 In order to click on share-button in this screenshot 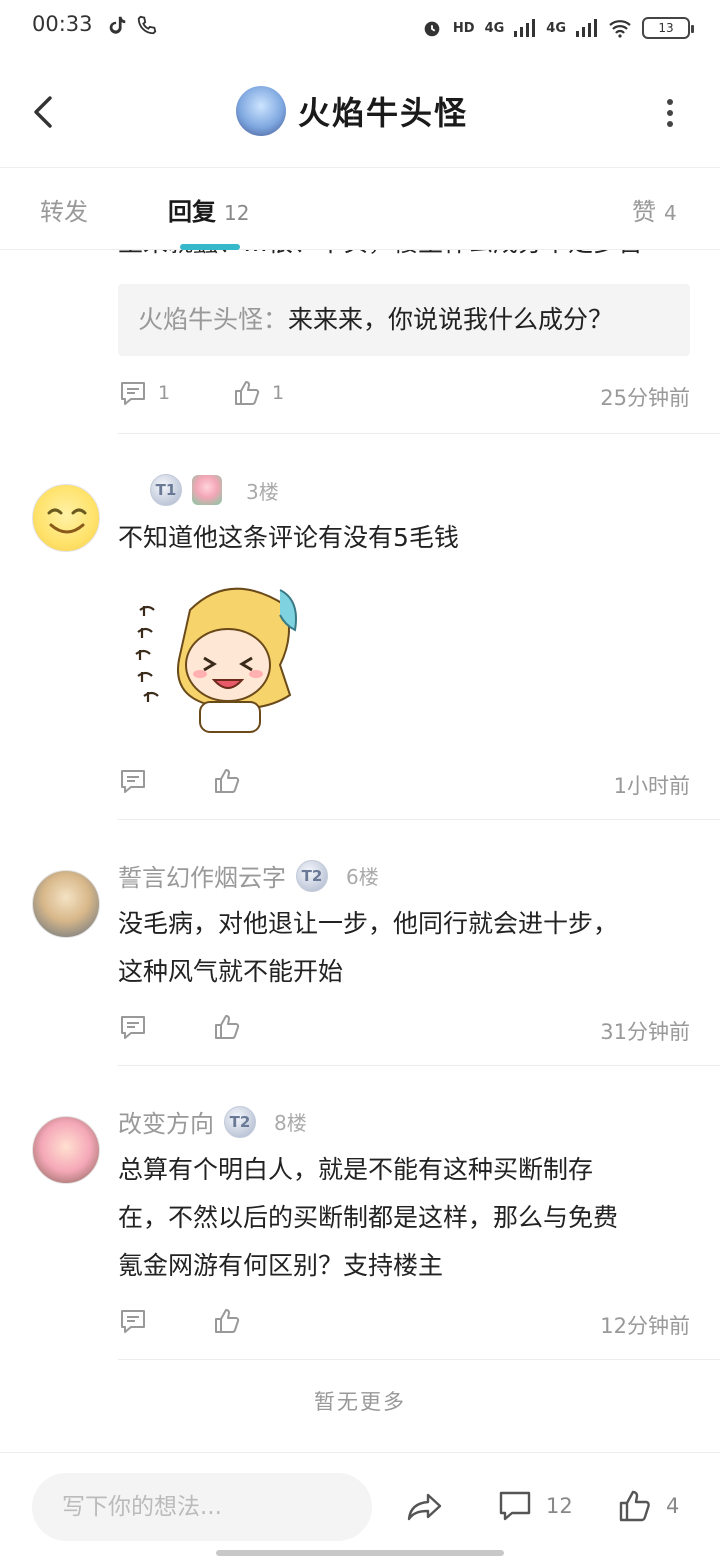, I will do `click(425, 1506)`.